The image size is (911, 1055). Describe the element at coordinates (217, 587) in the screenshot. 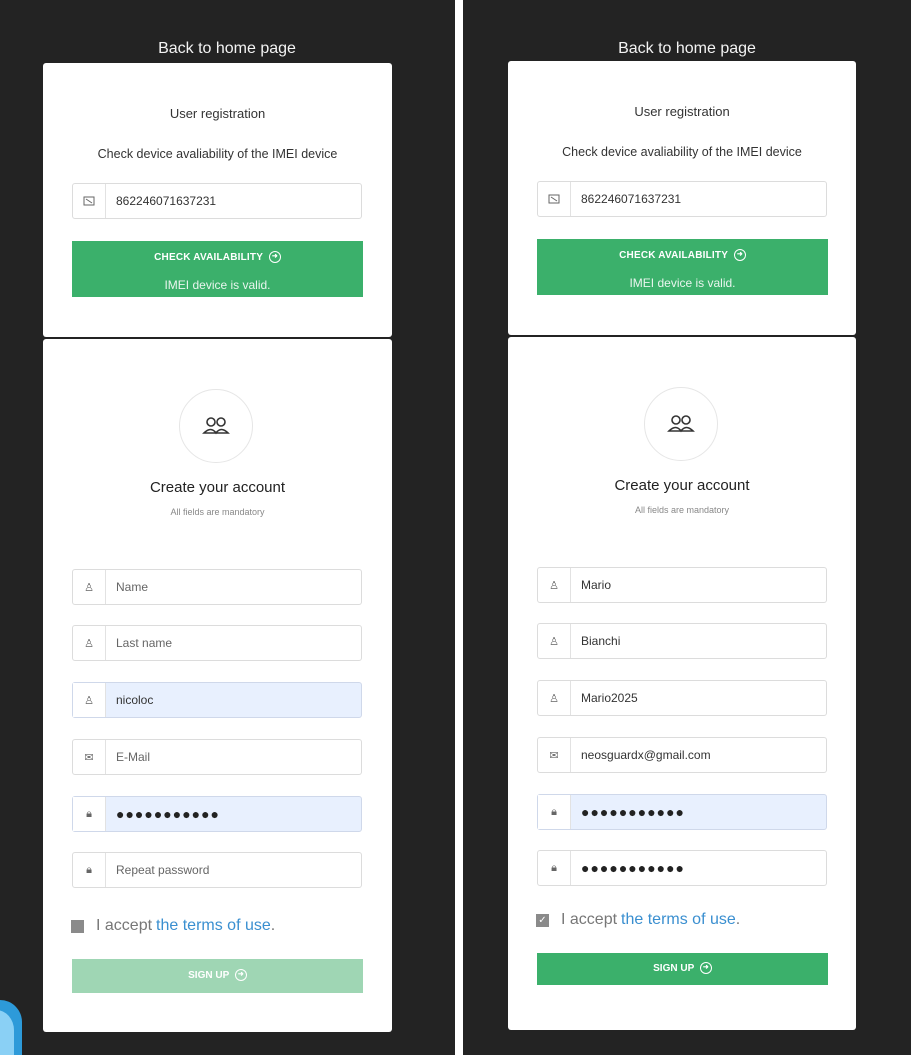

I see `name-field: ♙ Name` at that location.